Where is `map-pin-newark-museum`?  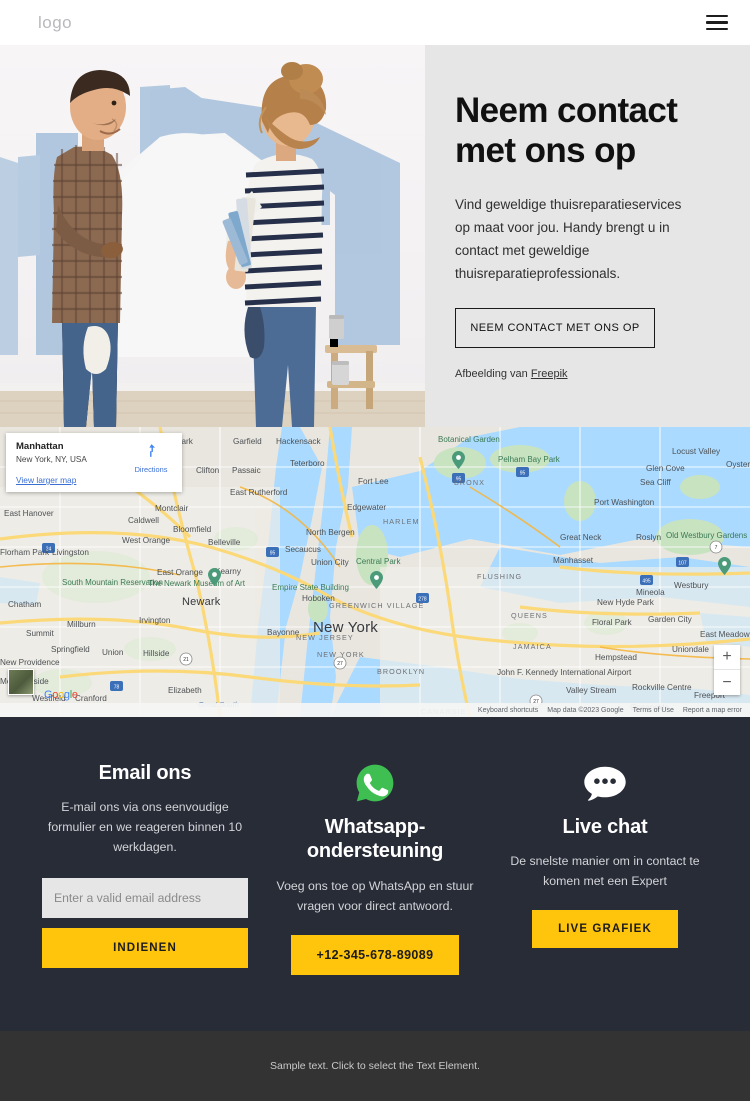
map-pin-newark-museum is located at coordinates (214, 577).